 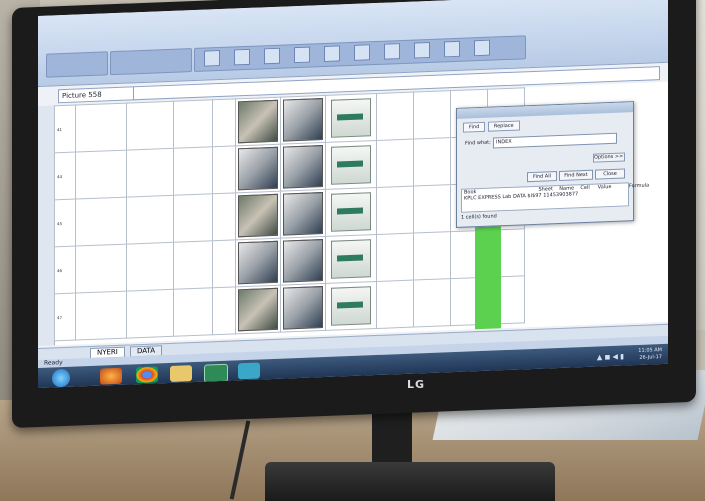 What do you see at coordinates (542, 177) in the screenshot?
I see `find-all-button: Find All` at bounding box center [542, 177].